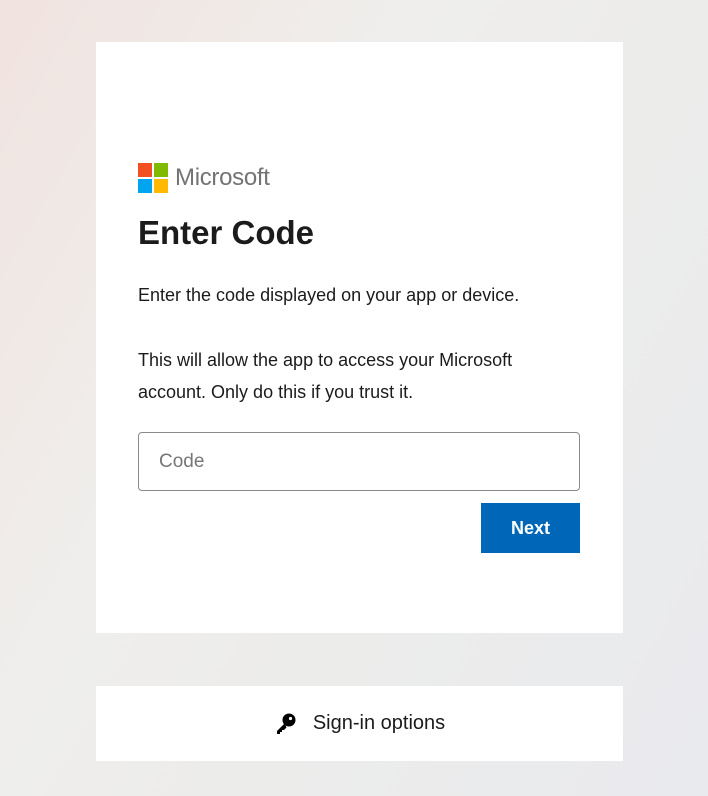 Image resolution: width=708 pixels, height=796 pixels. What do you see at coordinates (286, 724) in the screenshot?
I see `key-icon` at bounding box center [286, 724].